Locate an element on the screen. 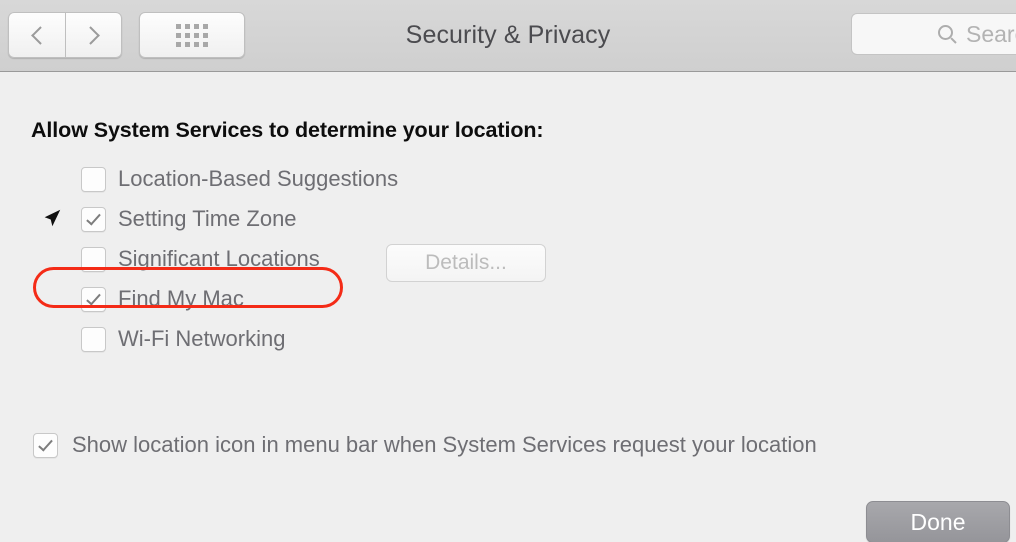 This screenshot has width=1016, height=542. checkbox-significant-locations is located at coordinates (93, 259).